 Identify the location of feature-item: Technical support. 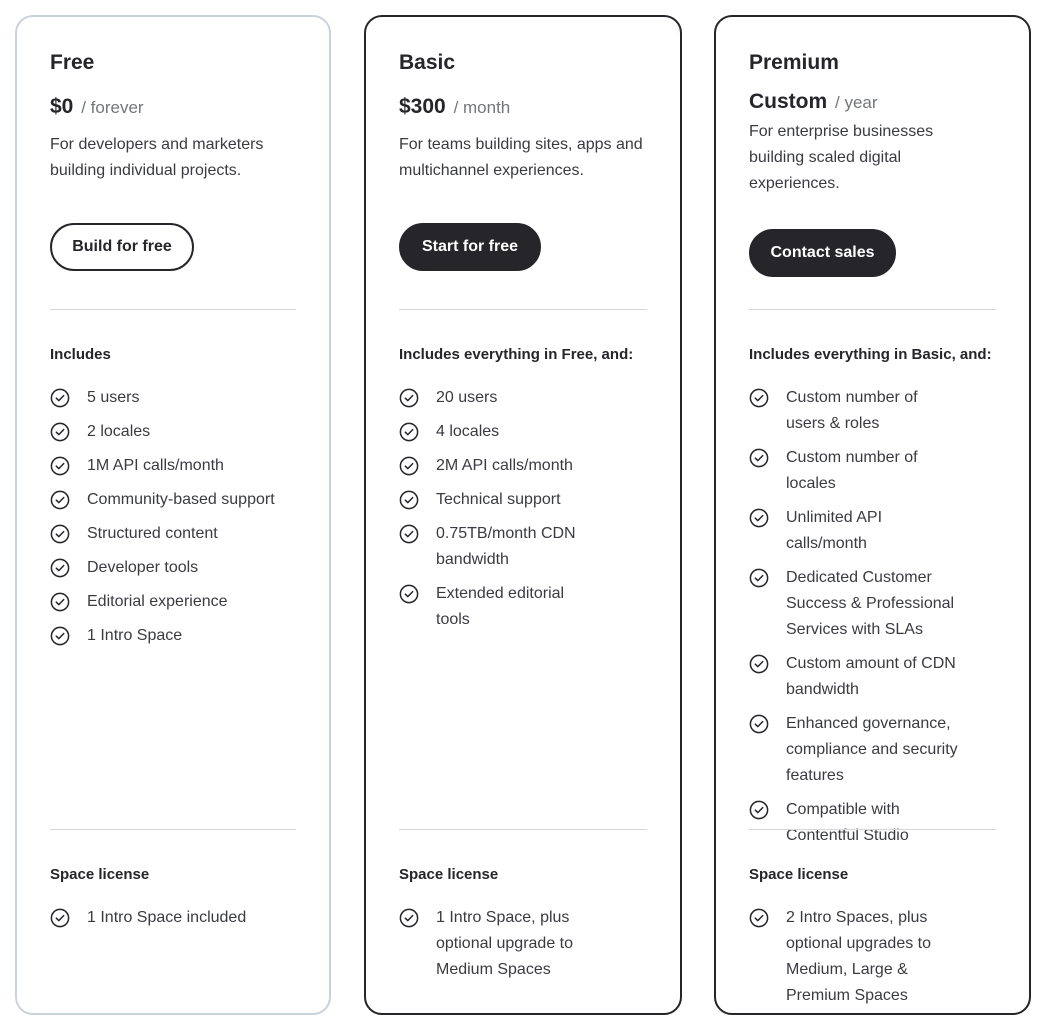
(494, 500).